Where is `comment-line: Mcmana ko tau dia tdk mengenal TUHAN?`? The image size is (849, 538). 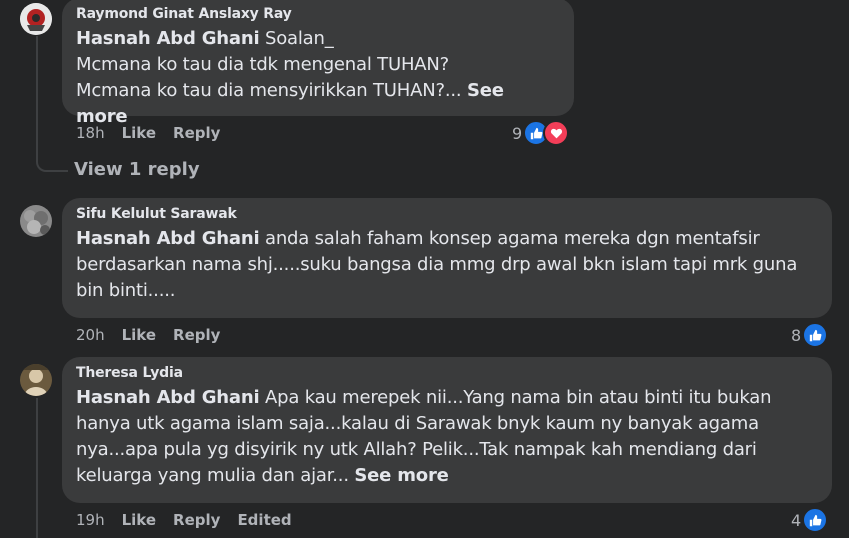
comment-line: Mcmana ko tau dia tdk mengenal TUHAN? is located at coordinates (263, 64).